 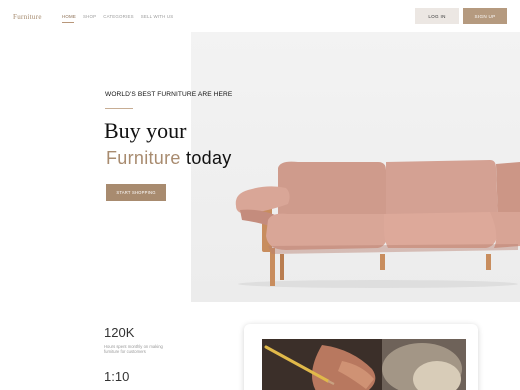 I want to click on signup-button: Sign up, so click(x=485, y=16).